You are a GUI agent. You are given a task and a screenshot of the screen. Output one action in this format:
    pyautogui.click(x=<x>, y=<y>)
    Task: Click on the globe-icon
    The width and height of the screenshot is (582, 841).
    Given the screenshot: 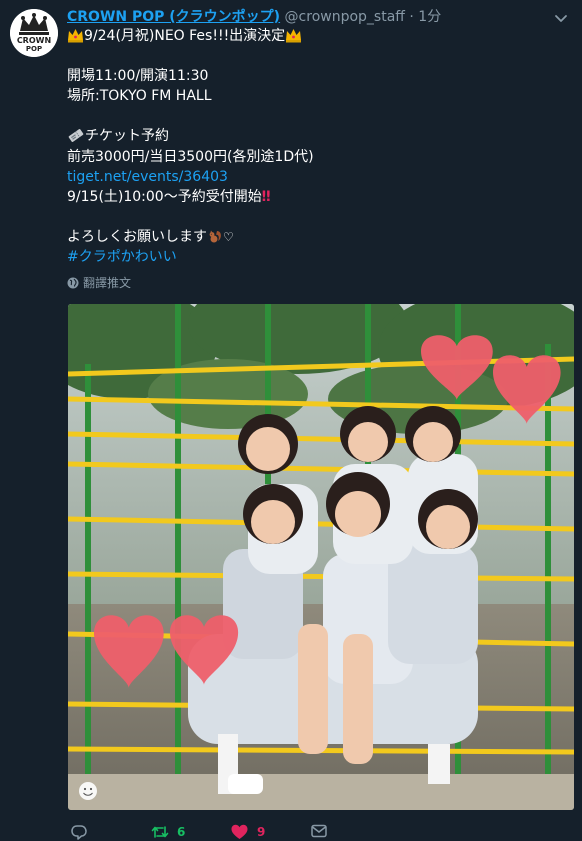 What is the action you would take?
    pyautogui.click(x=73, y=283)
    